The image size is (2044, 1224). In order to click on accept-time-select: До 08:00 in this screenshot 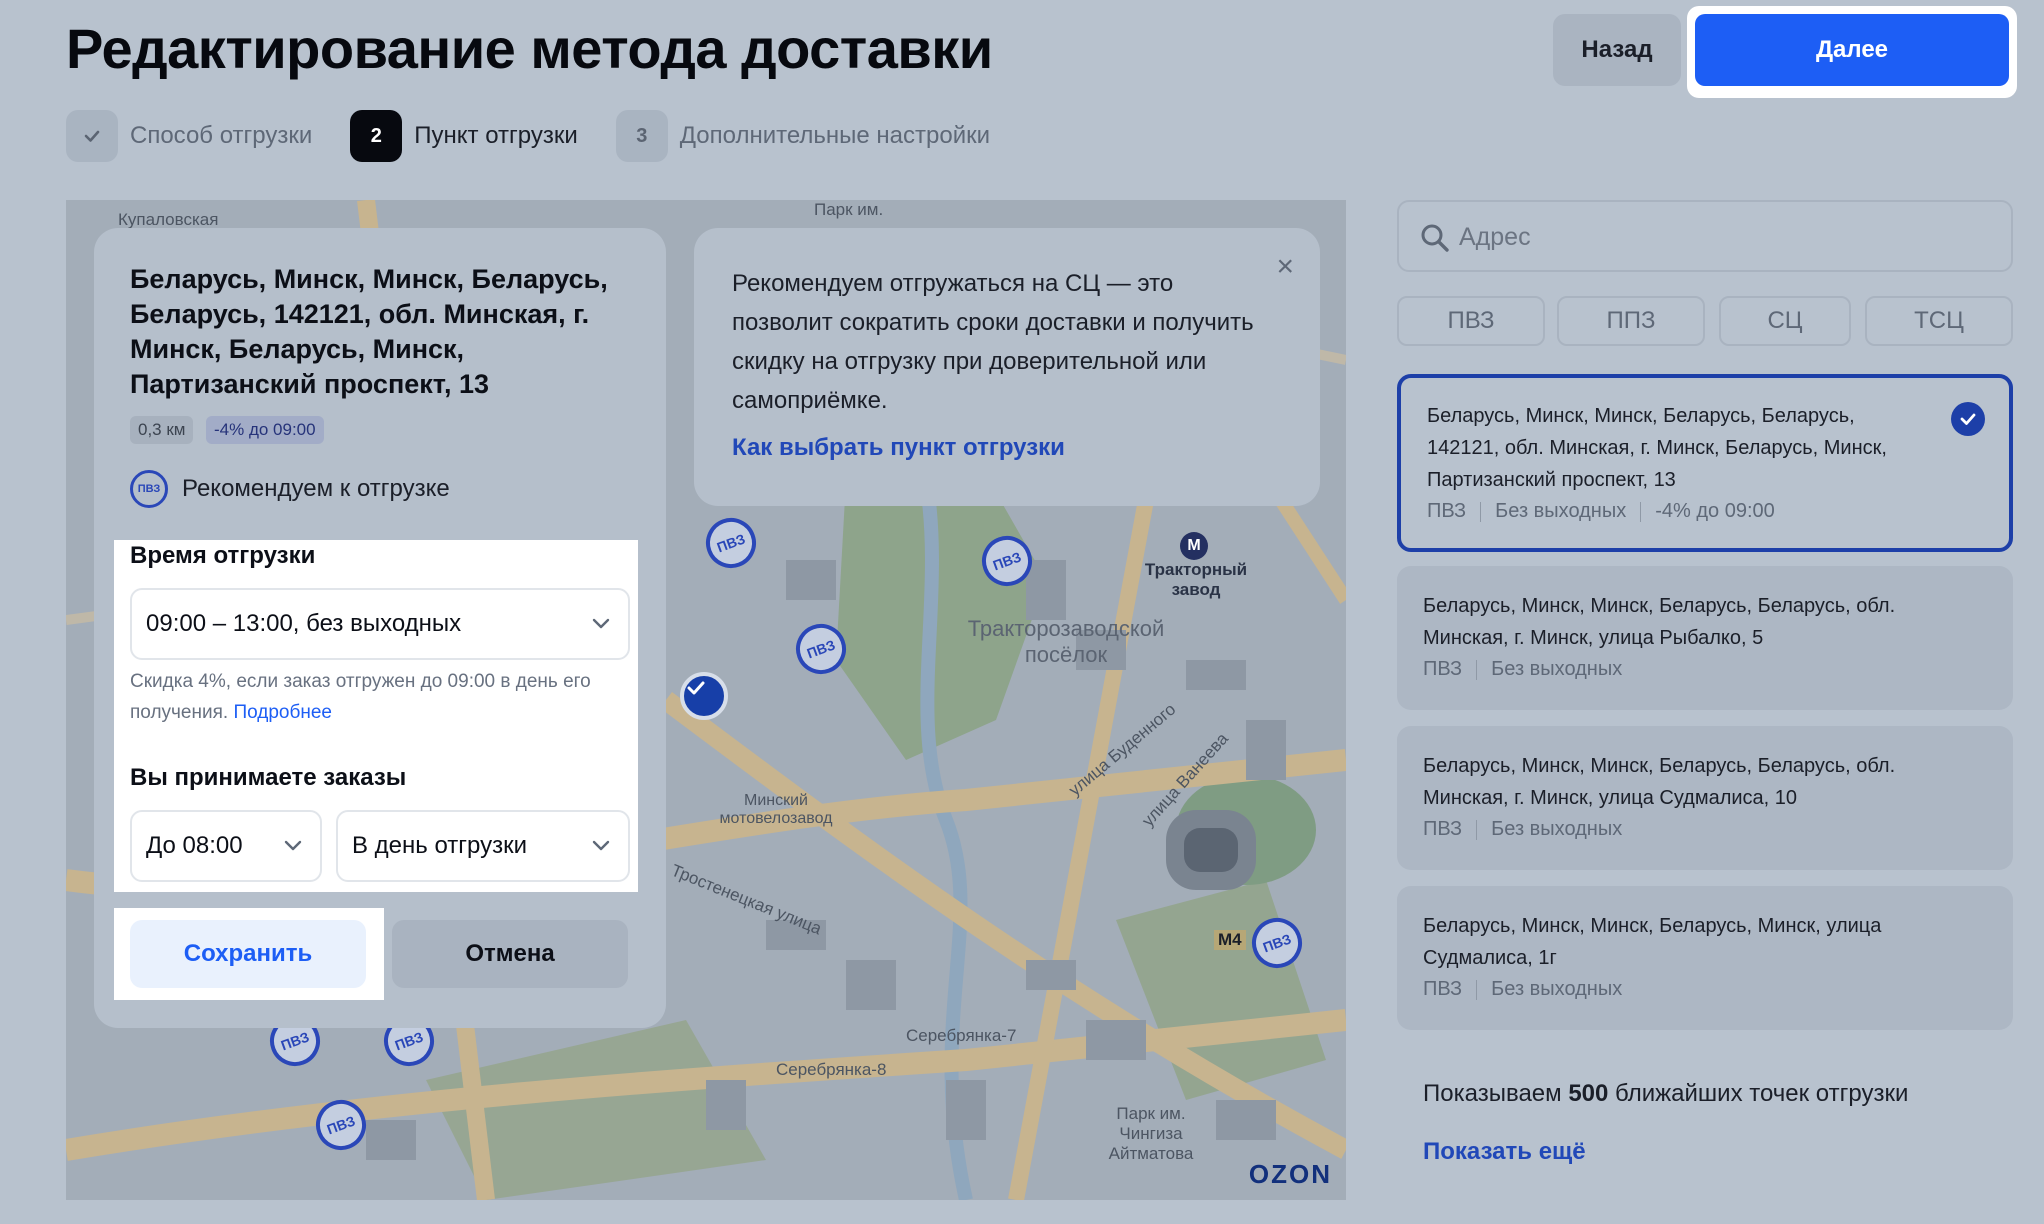, I will do `click(226, 846)`.